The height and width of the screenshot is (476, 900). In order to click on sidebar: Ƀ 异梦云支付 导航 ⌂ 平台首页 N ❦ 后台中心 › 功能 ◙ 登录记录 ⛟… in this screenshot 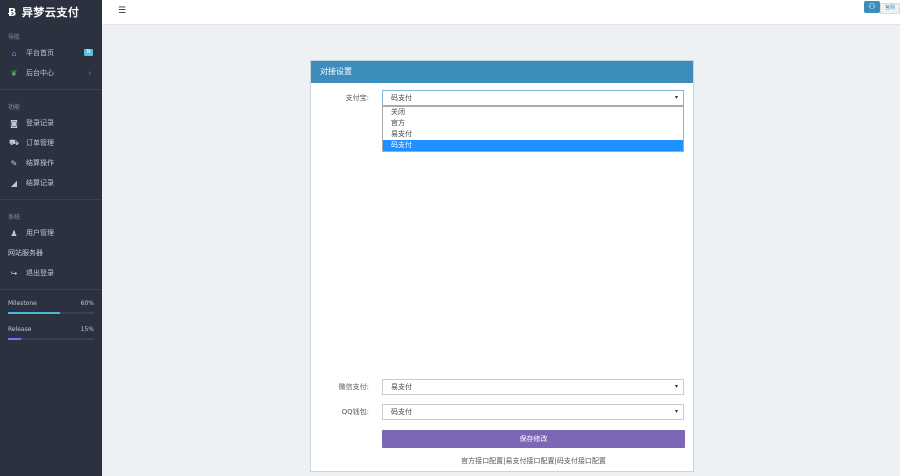, I will do `click(51, 238)`.